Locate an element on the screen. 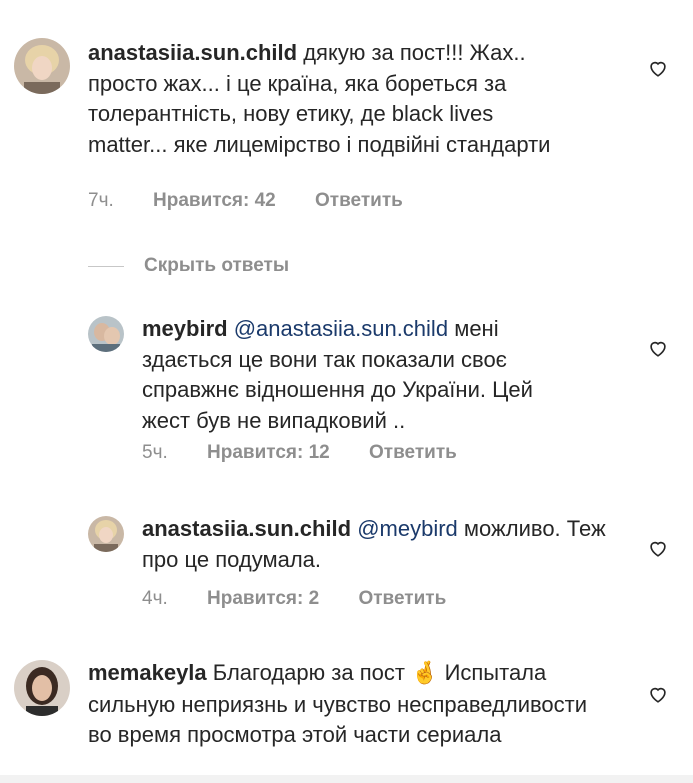 The image size is (693, 783). hide-replies-button: Скрыть ответы is located at coordinates (188, 266).